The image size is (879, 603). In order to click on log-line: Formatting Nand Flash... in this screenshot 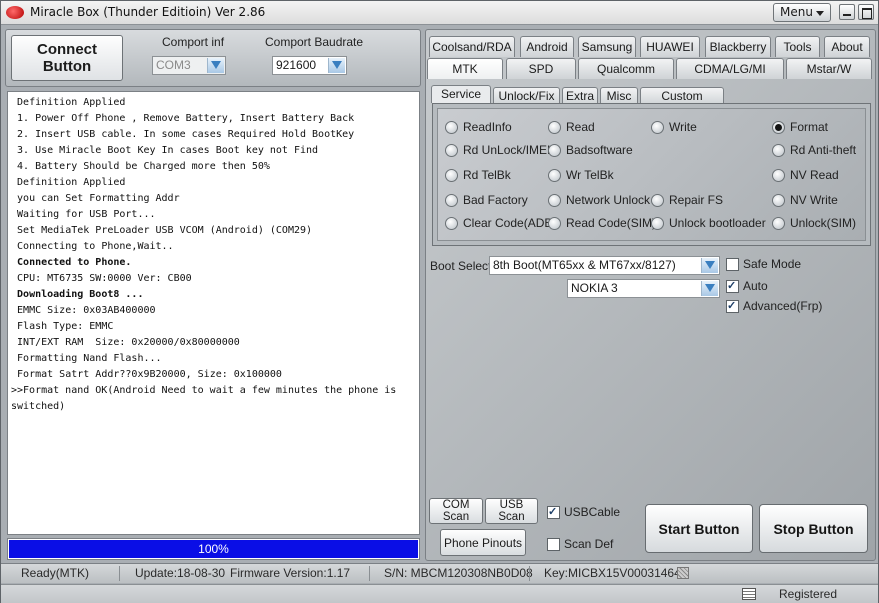, I will do `click(86, 358)`.